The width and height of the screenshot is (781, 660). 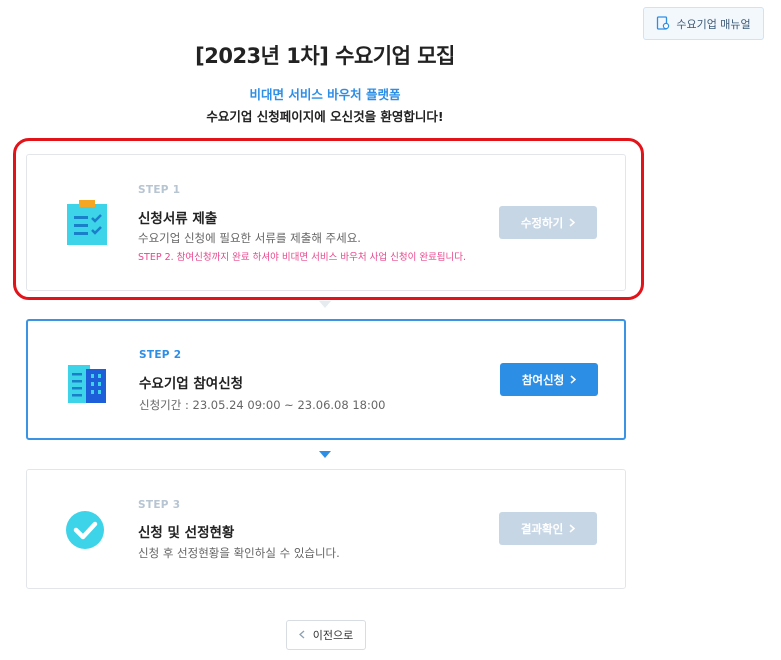 I want to click on chevron-left-icon, so click(x=301, y=635).